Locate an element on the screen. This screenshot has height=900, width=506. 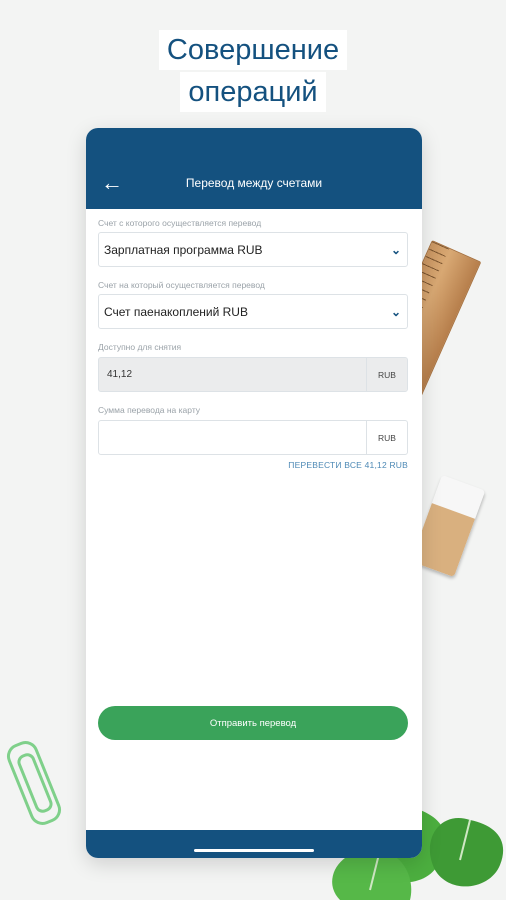
available-currency: RUB is located at coordinates (386, 374).